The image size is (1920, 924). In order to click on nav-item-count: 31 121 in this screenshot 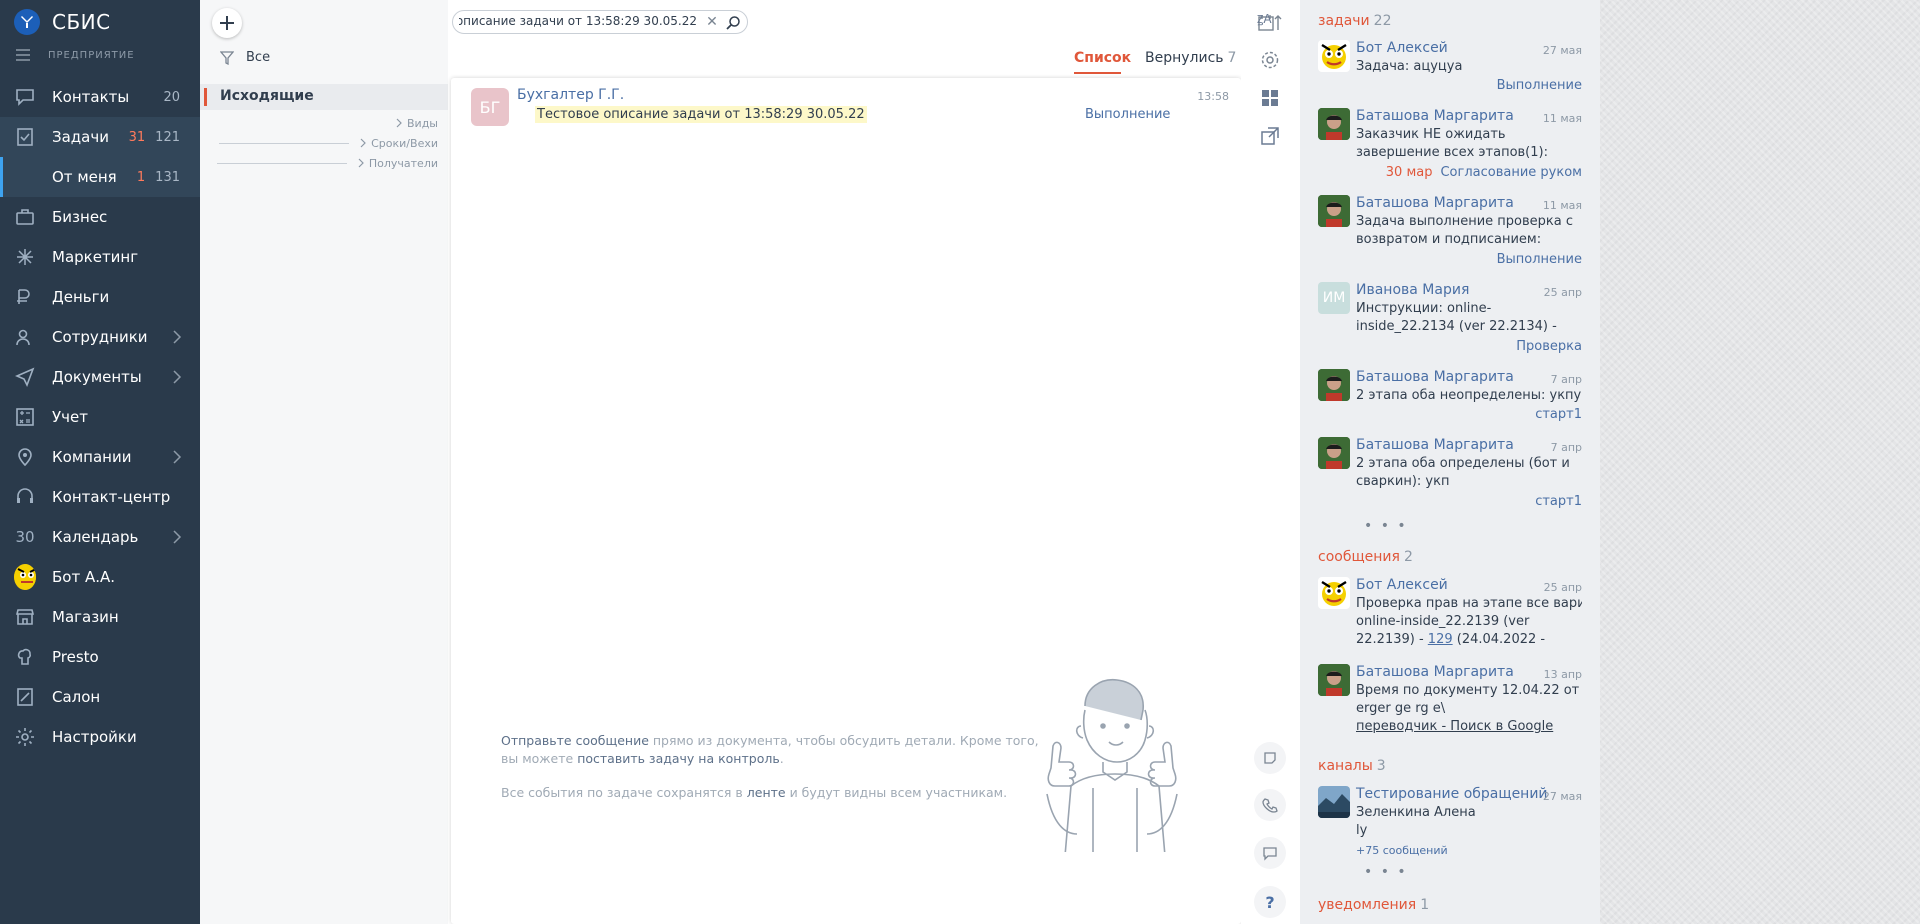, I will do `click(154, 137)`.